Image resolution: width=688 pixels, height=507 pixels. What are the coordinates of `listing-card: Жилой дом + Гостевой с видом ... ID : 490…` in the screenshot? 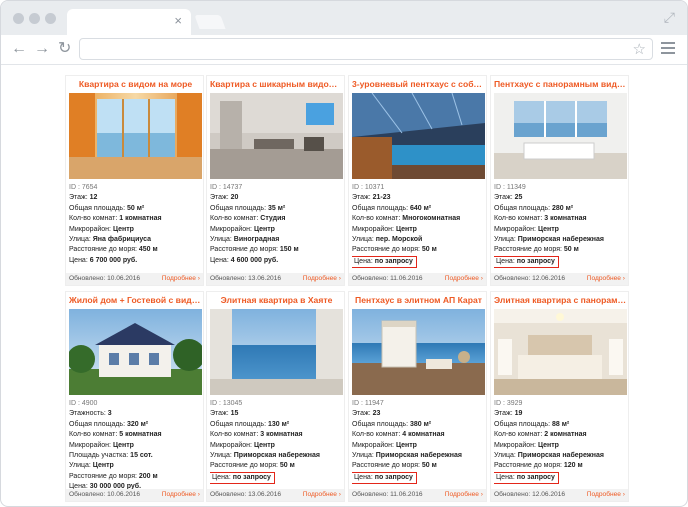 It's located at (134, 396).